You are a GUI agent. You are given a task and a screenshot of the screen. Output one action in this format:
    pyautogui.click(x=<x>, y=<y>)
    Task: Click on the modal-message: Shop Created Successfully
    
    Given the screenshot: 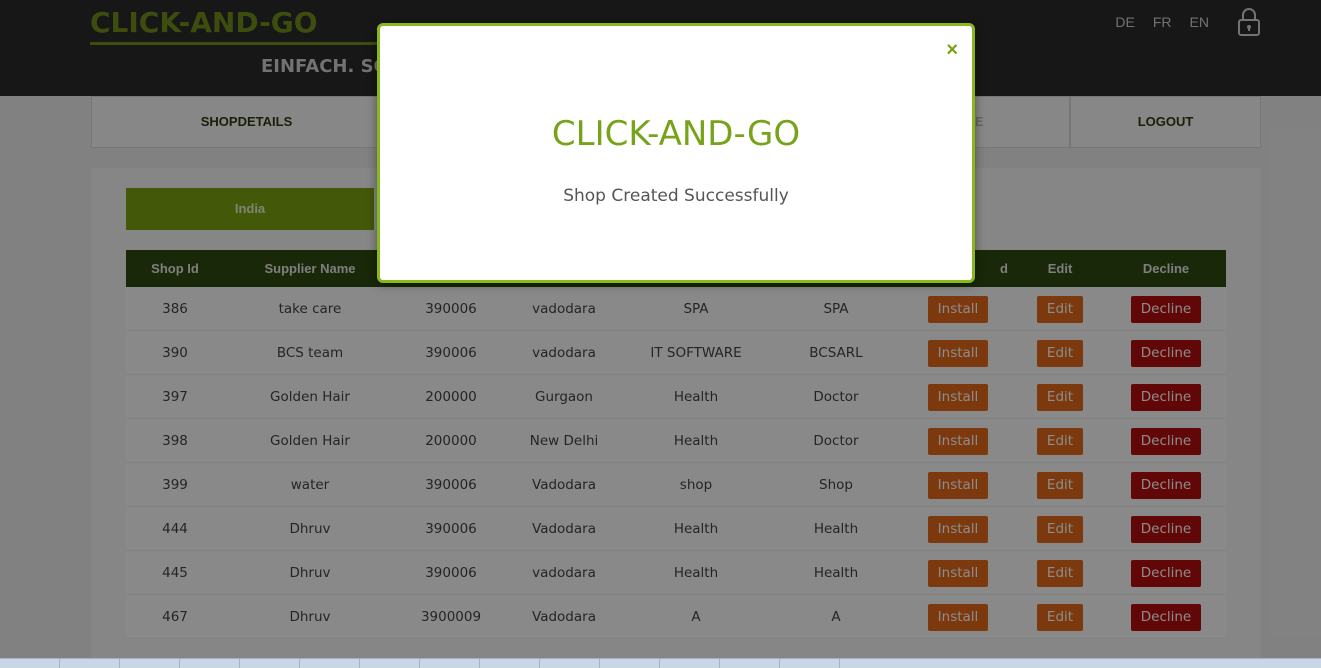 What is the action you would take?
    pyautogui.click(x=676, y=196)
    